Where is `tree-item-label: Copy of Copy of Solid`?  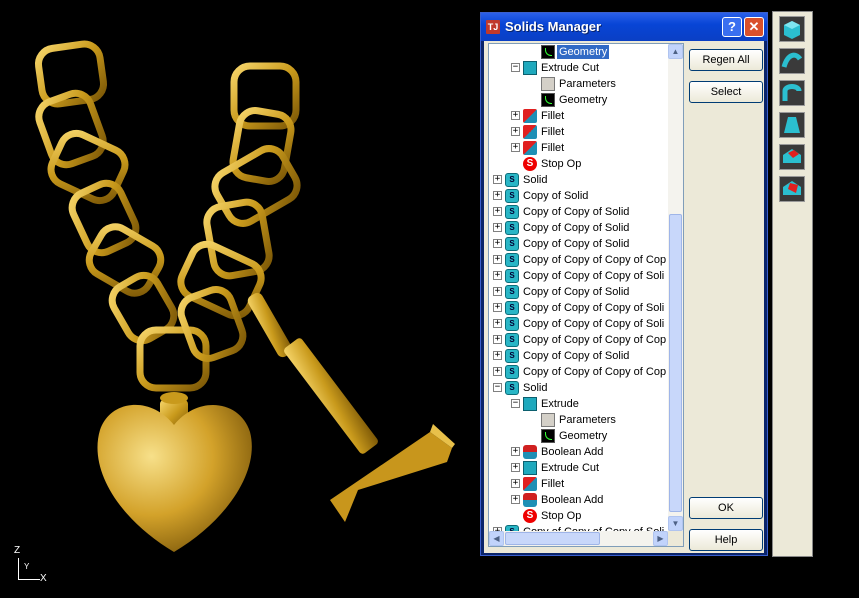 tree-item-label: Copy of Copy of Solid is located at coordinates (576, 228).